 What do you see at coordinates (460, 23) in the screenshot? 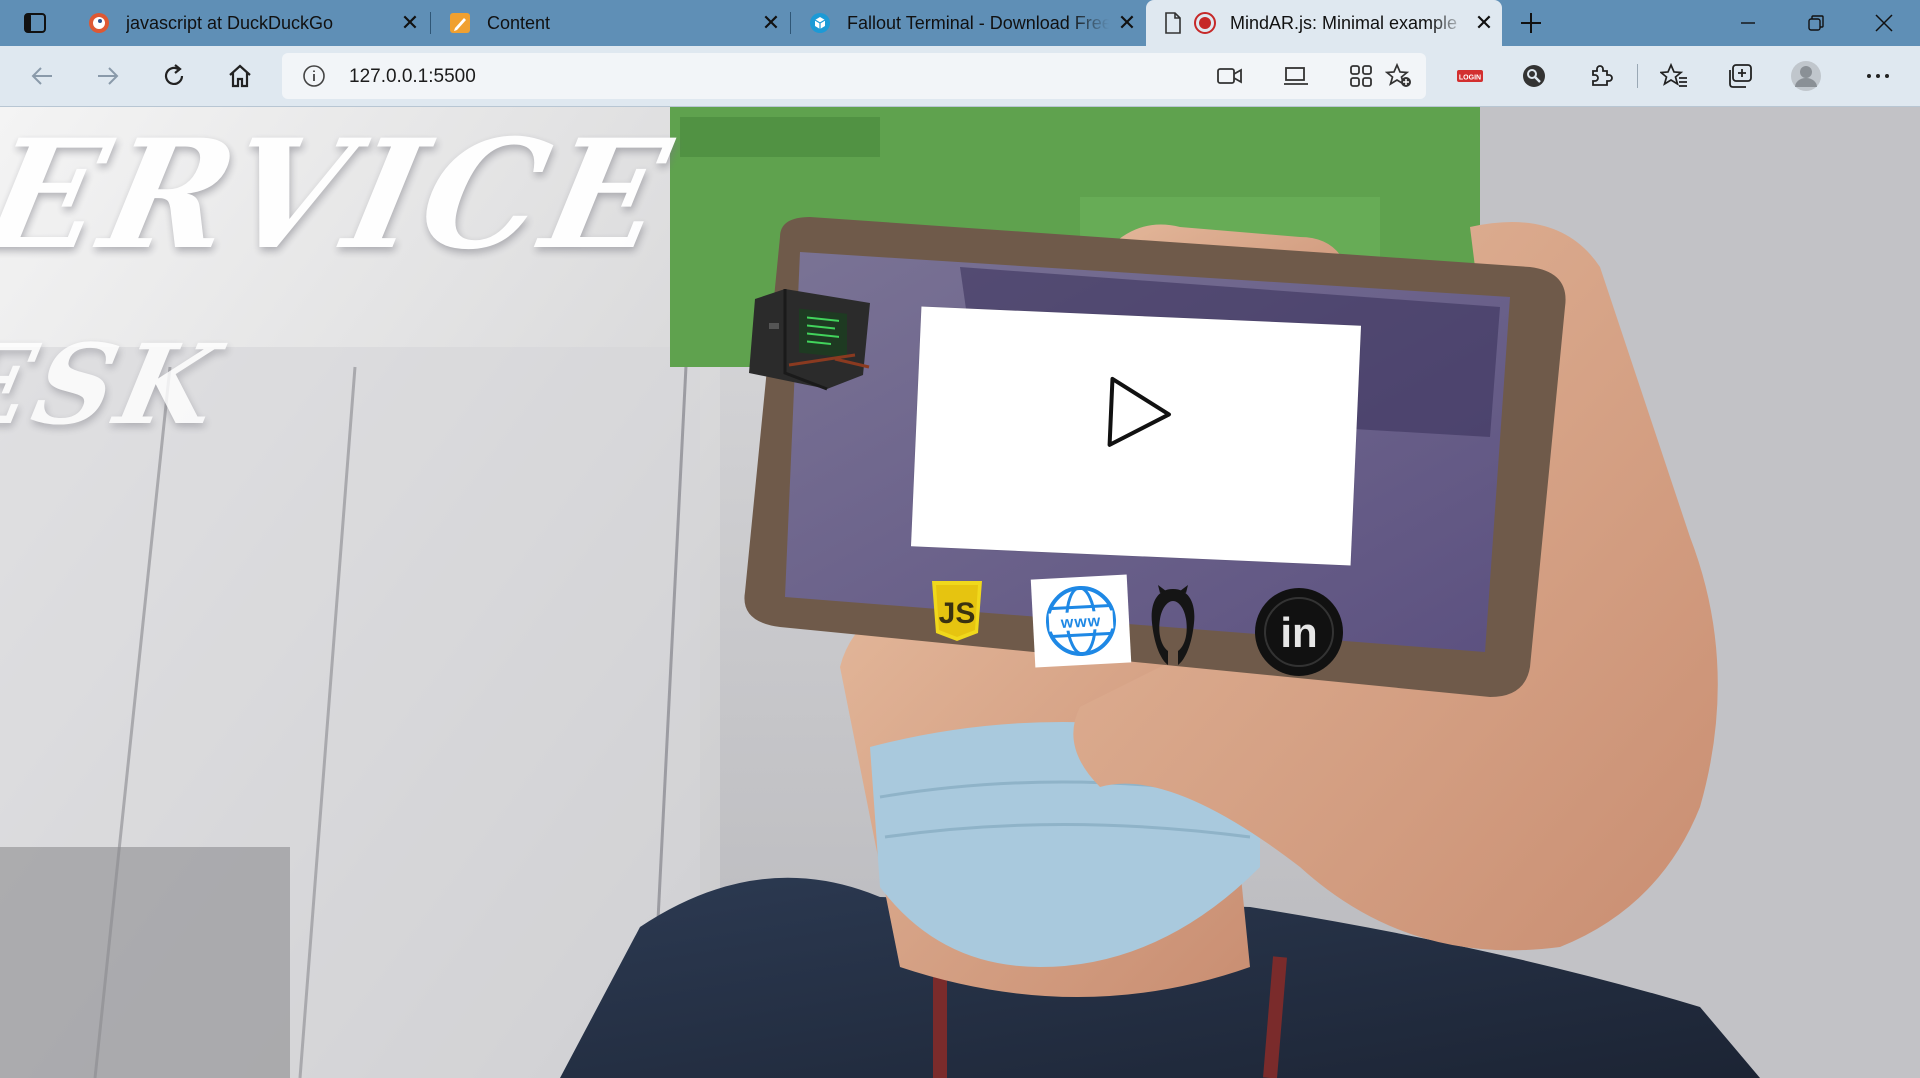
I see `pencil-note-icon` at bounding box center [460, 23].